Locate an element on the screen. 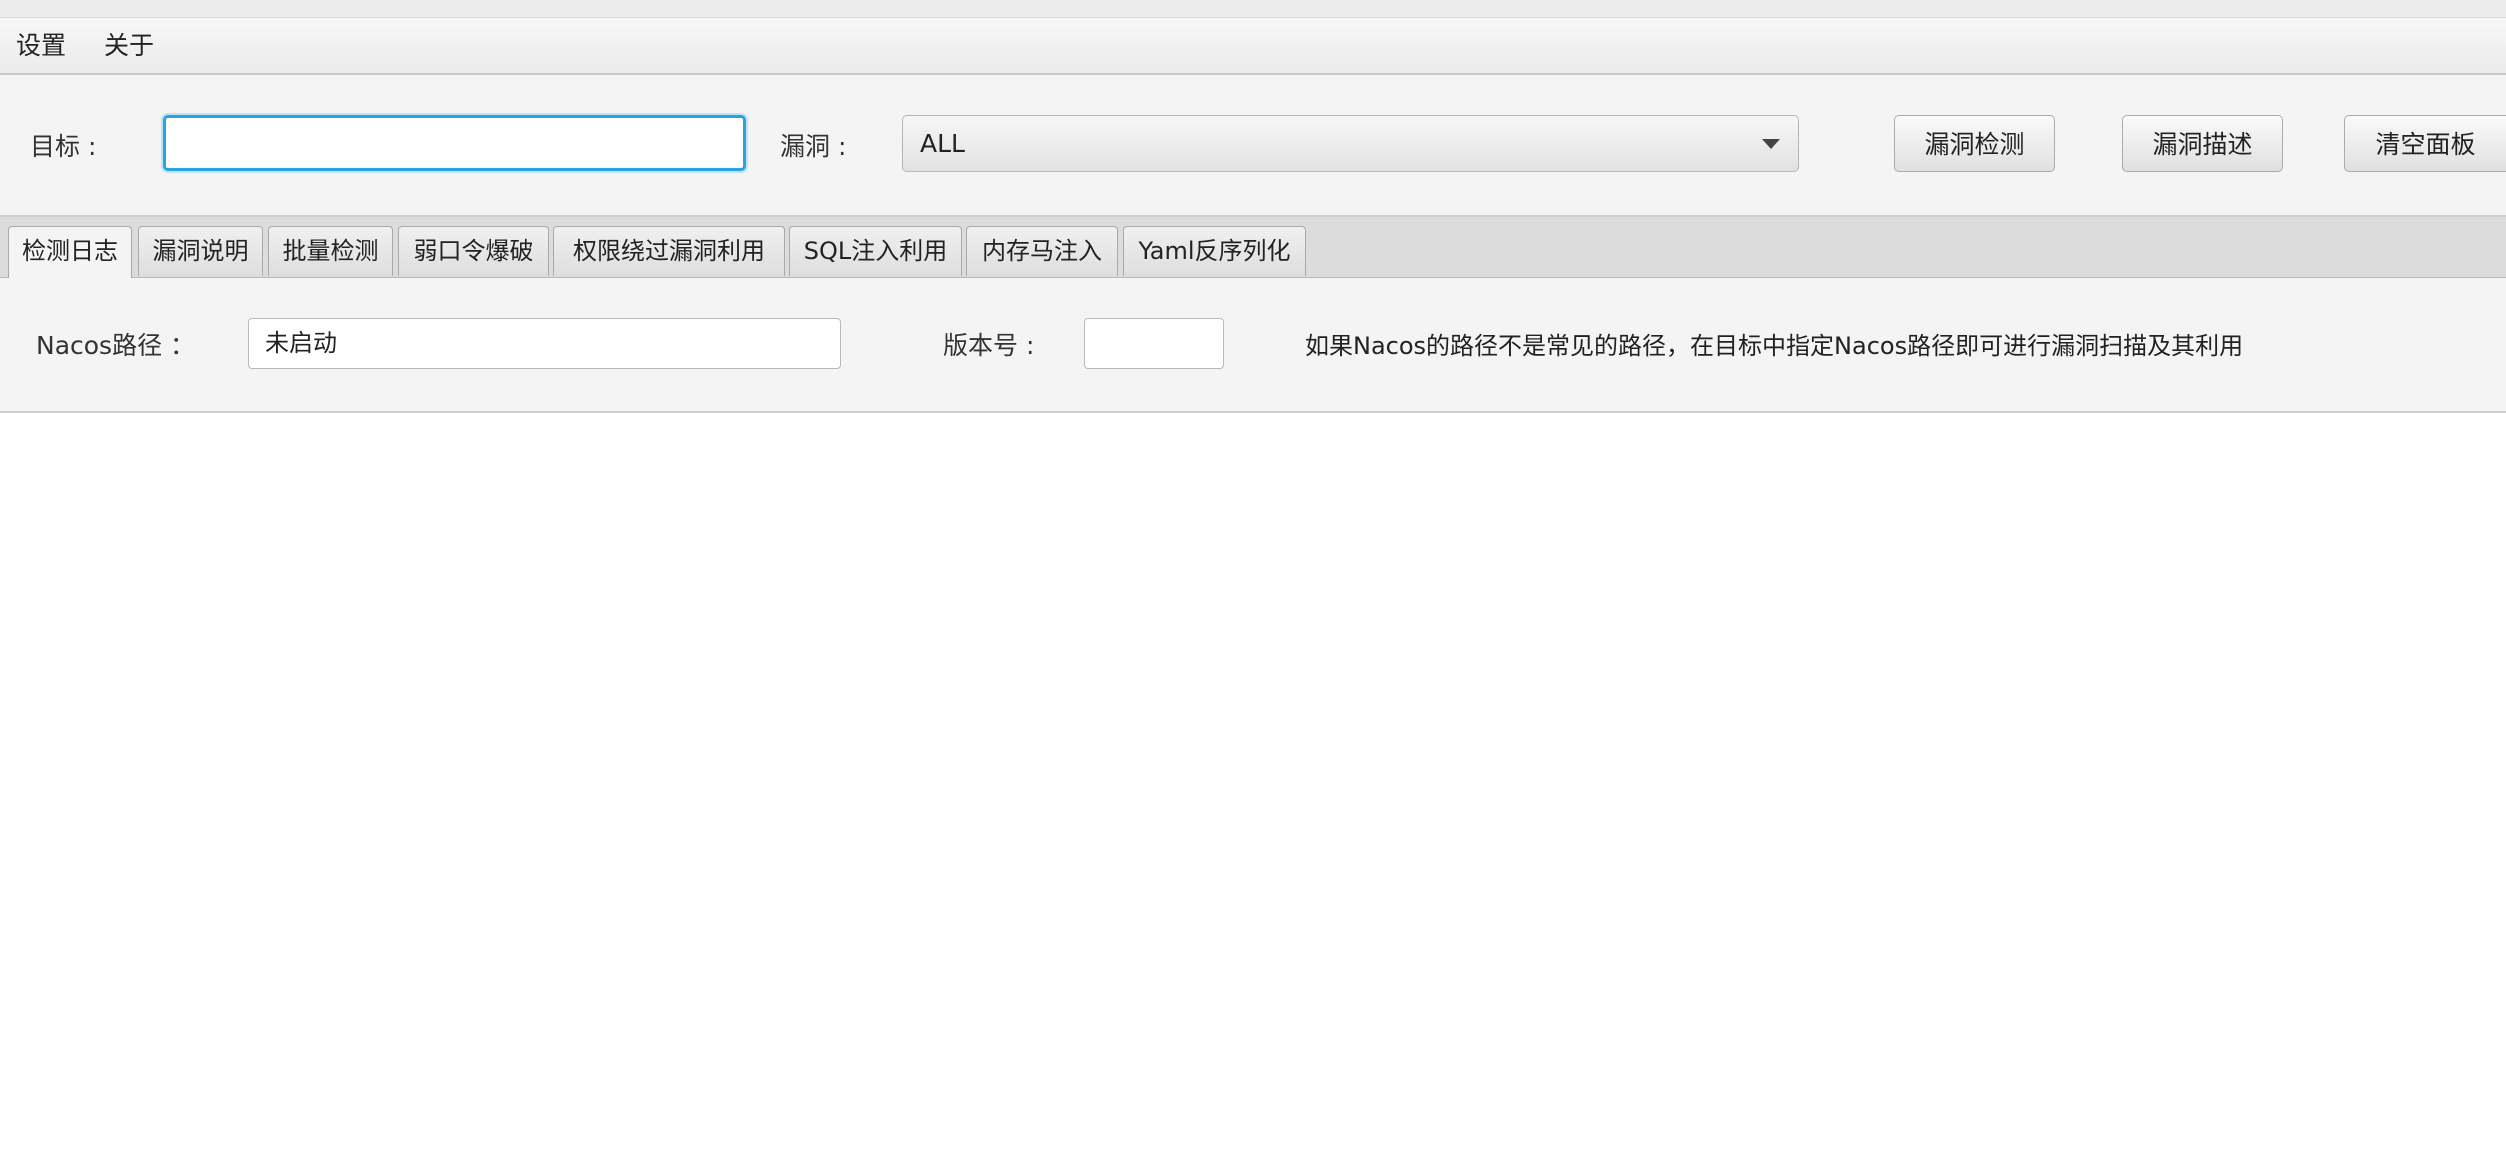 This screenshot has width=2506, height=1152. toolbar: 目标 : 漏洞 : ALL 漏洞检测 漏洞描述 清空面板 is located at coordinates (1253, 146).